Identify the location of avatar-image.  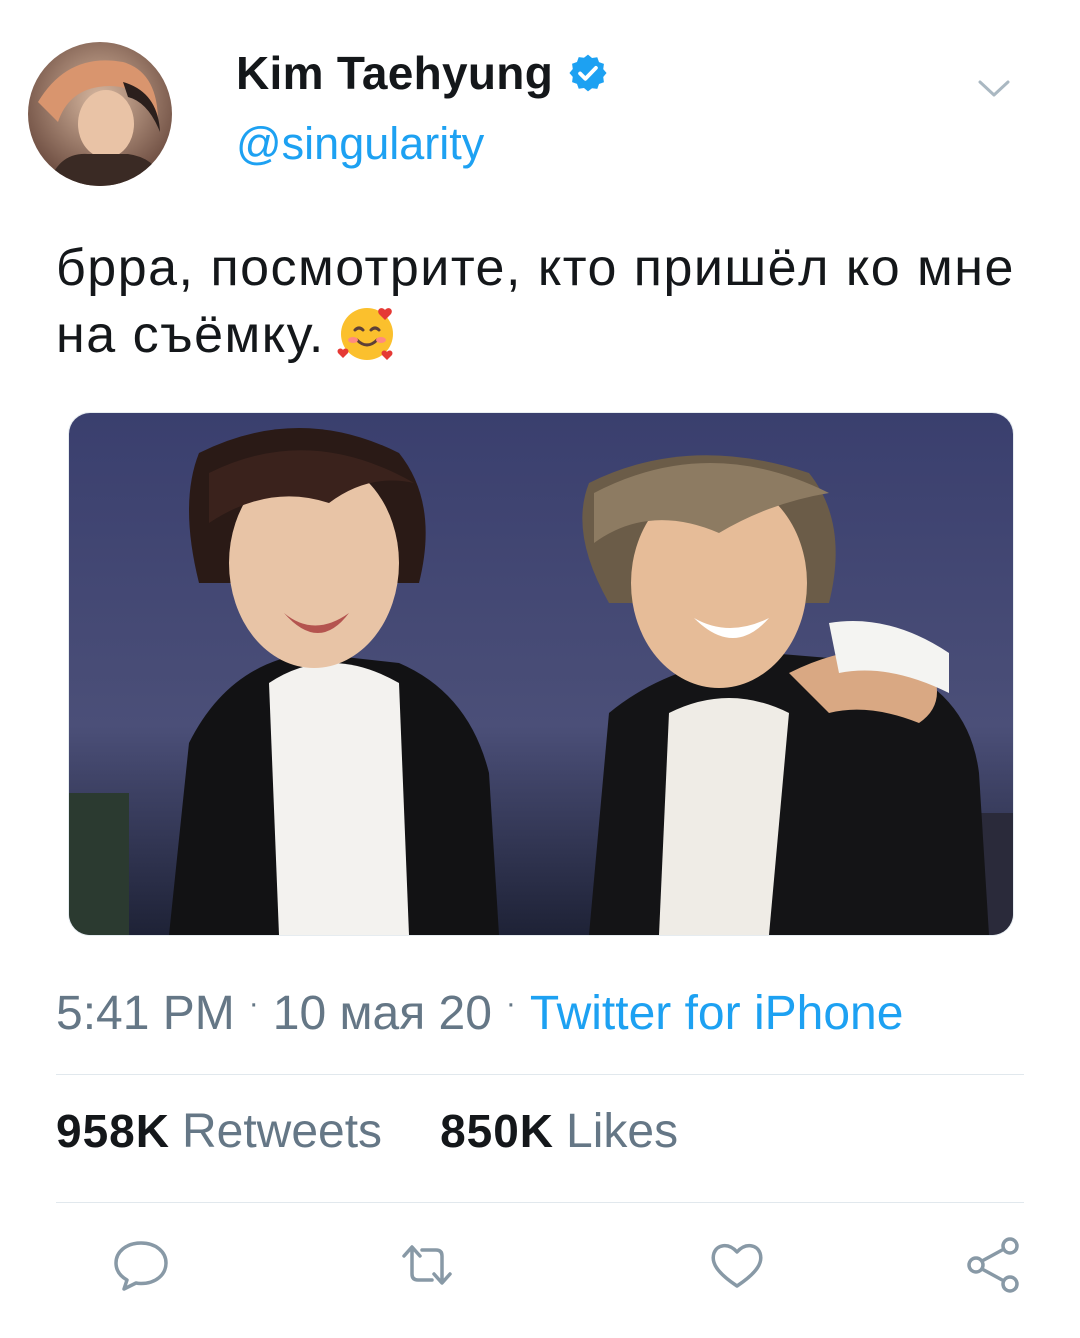
(100, 114).